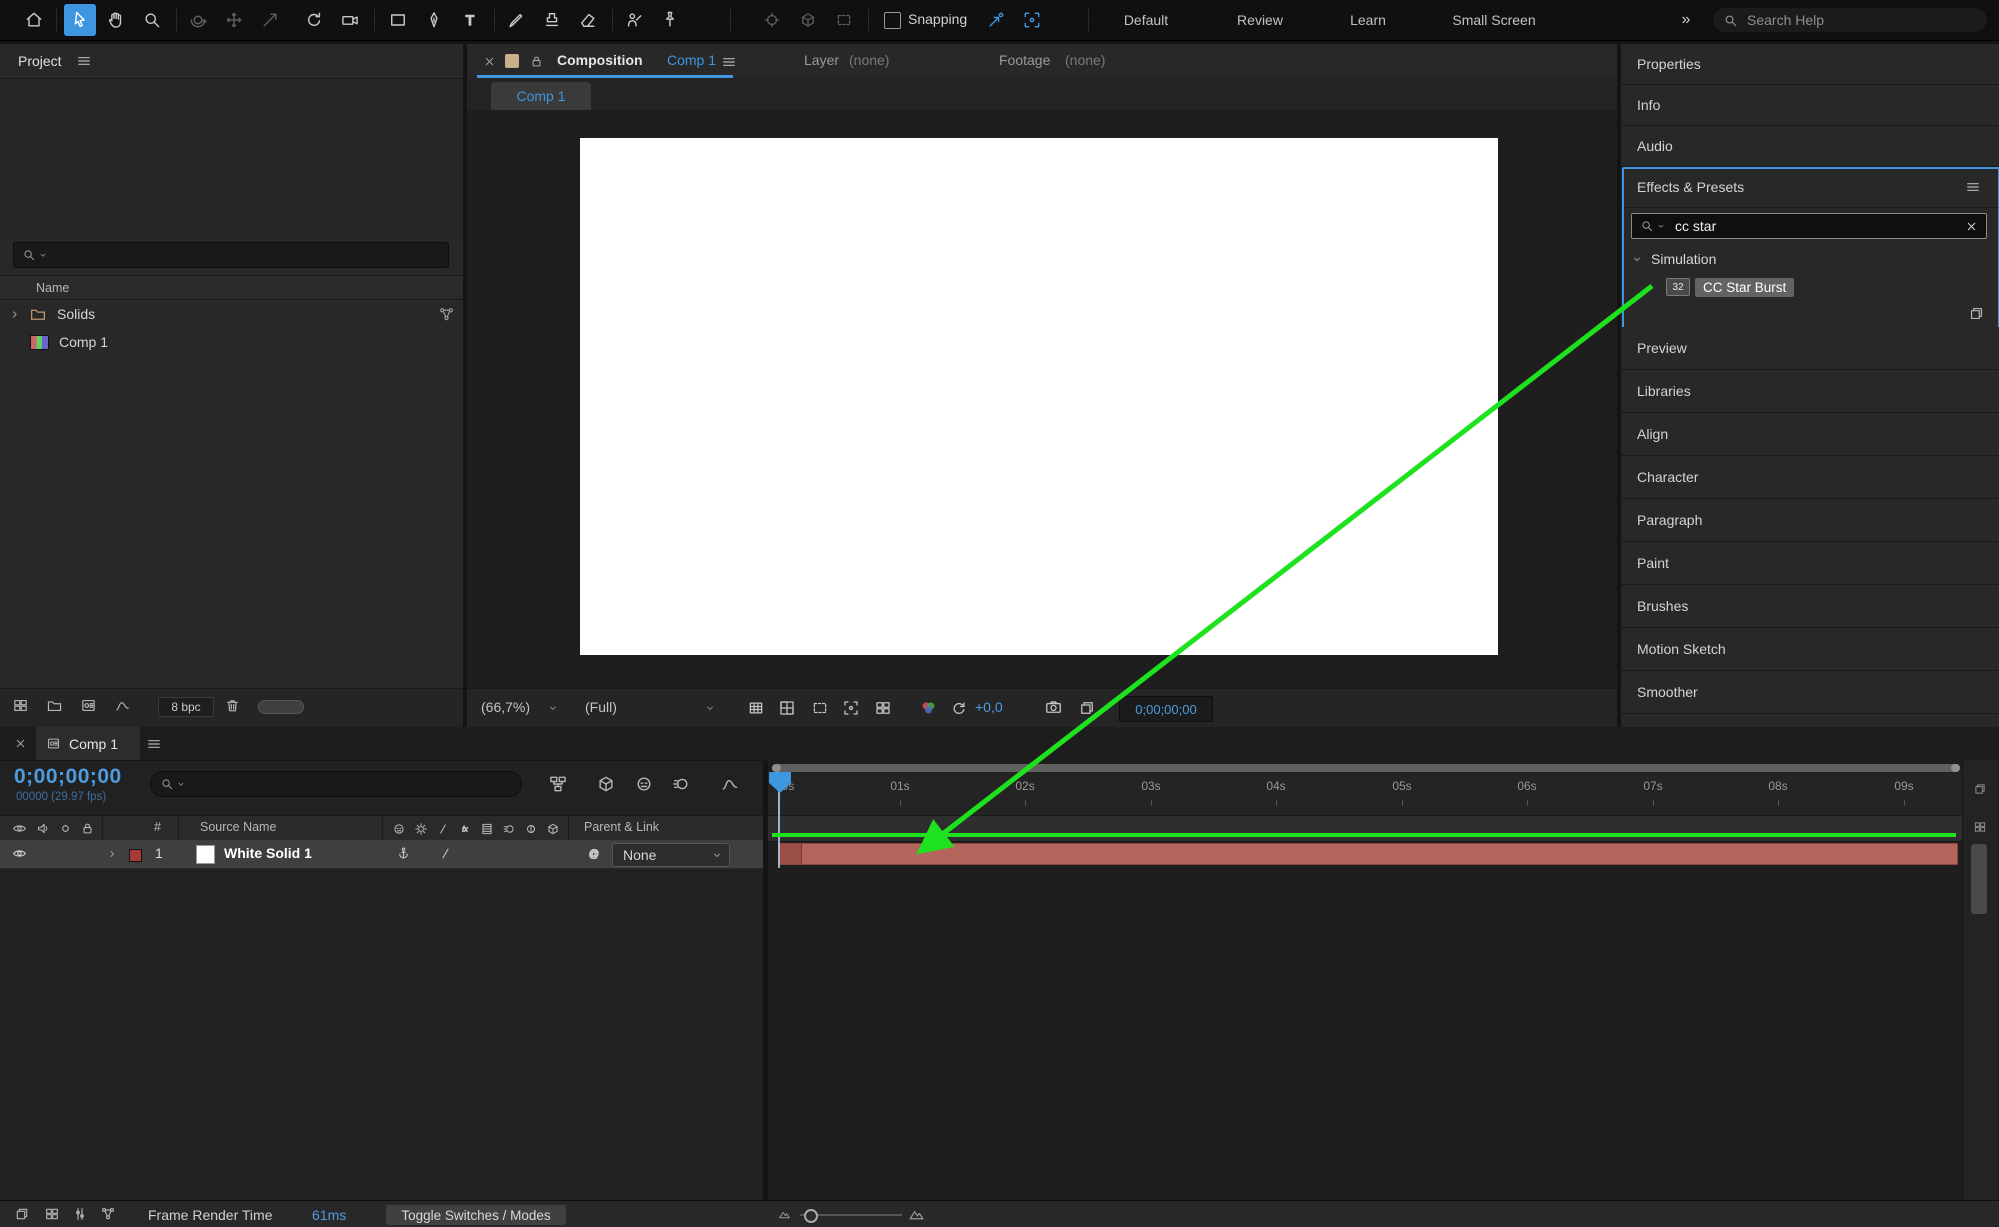  What do you see at coordinates (1024, 60) in the screenshot?
I see `footage-tab-label: Footage` at bounding box center [1024, 60].